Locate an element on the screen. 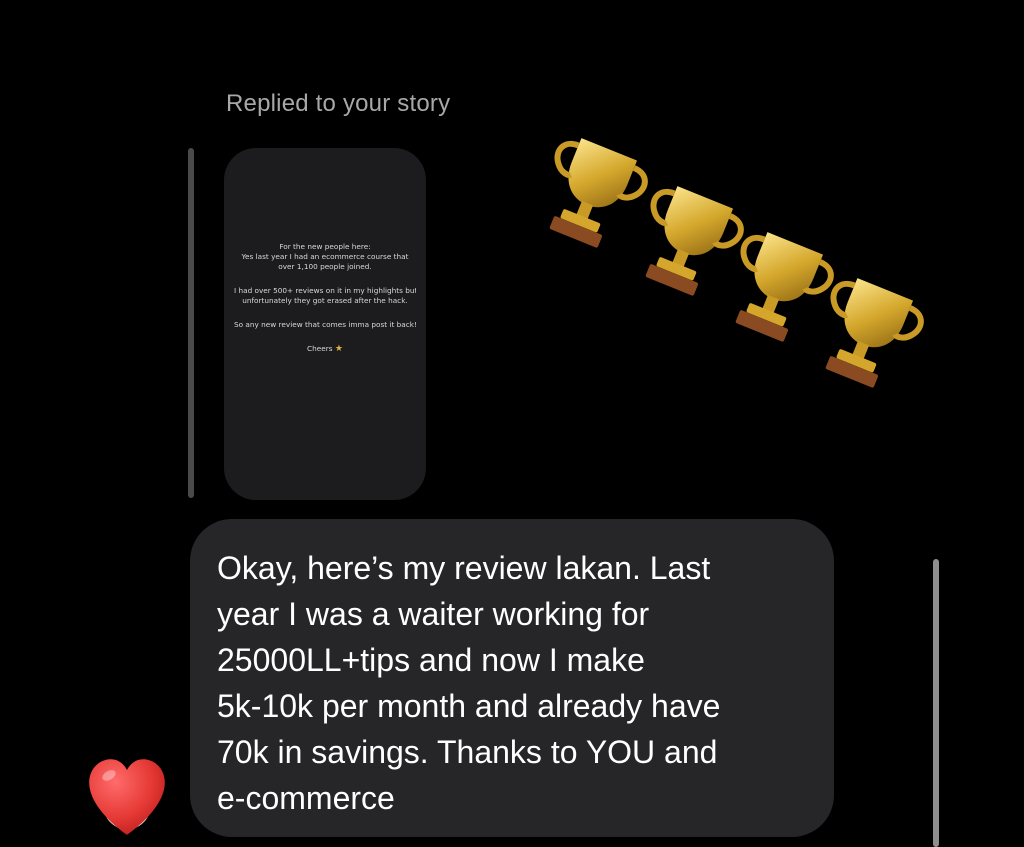 This screenshot has width=1024, height=847. message-text-line: 70k in savings. Thanks to YOU and is located at coordinates (467, 752).